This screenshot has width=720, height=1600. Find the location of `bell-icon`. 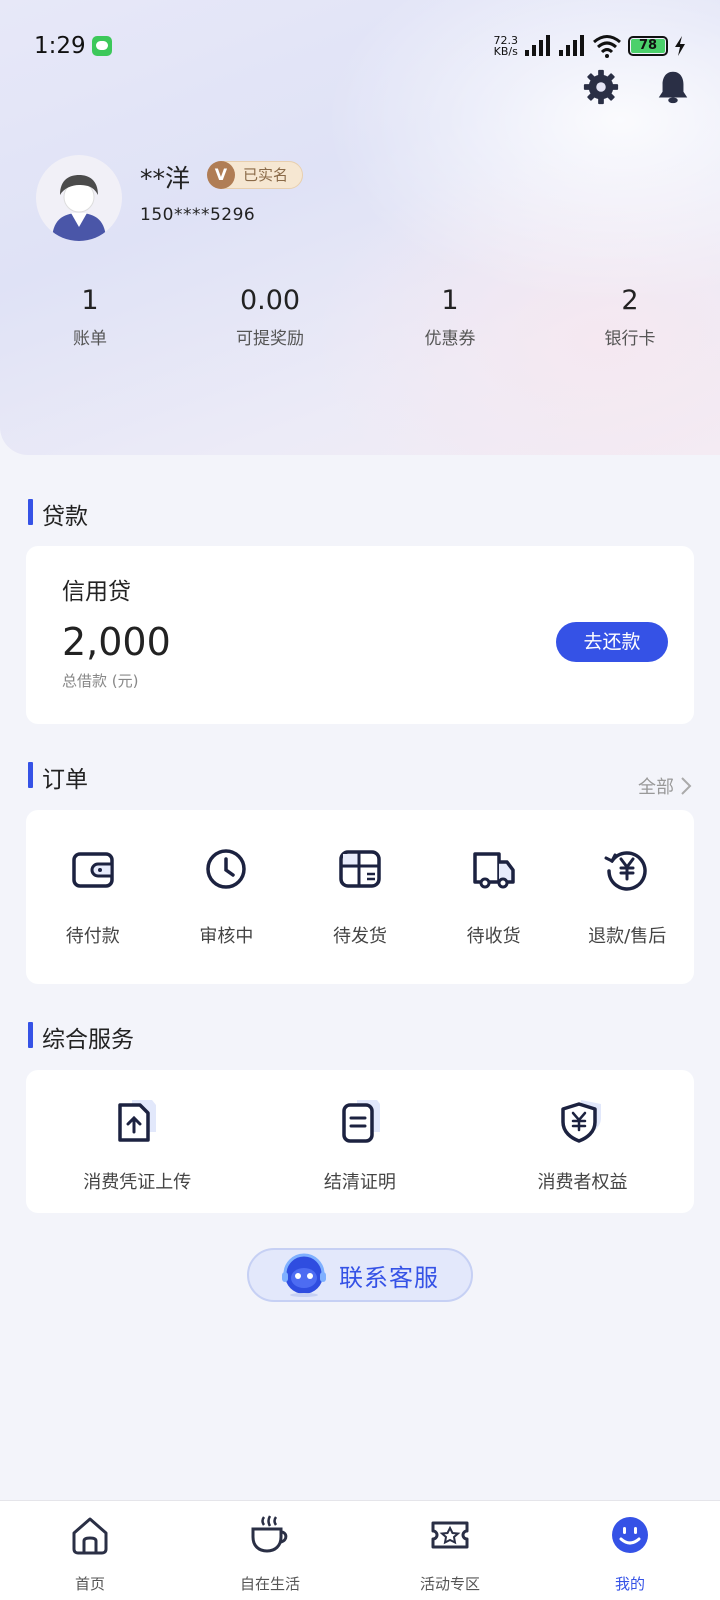

bell-icon is located at coordinates (673, 87).